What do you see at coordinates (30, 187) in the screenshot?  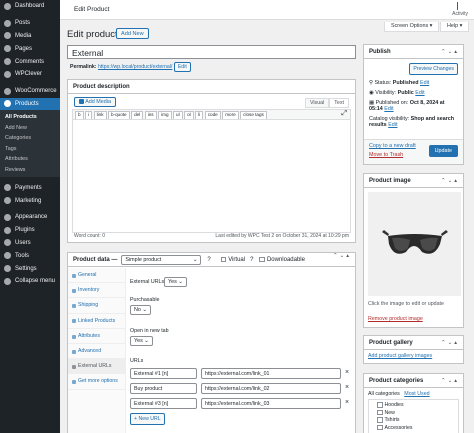 I see `sidebar-item-payments: Payments` at bounding box center [30, 187].